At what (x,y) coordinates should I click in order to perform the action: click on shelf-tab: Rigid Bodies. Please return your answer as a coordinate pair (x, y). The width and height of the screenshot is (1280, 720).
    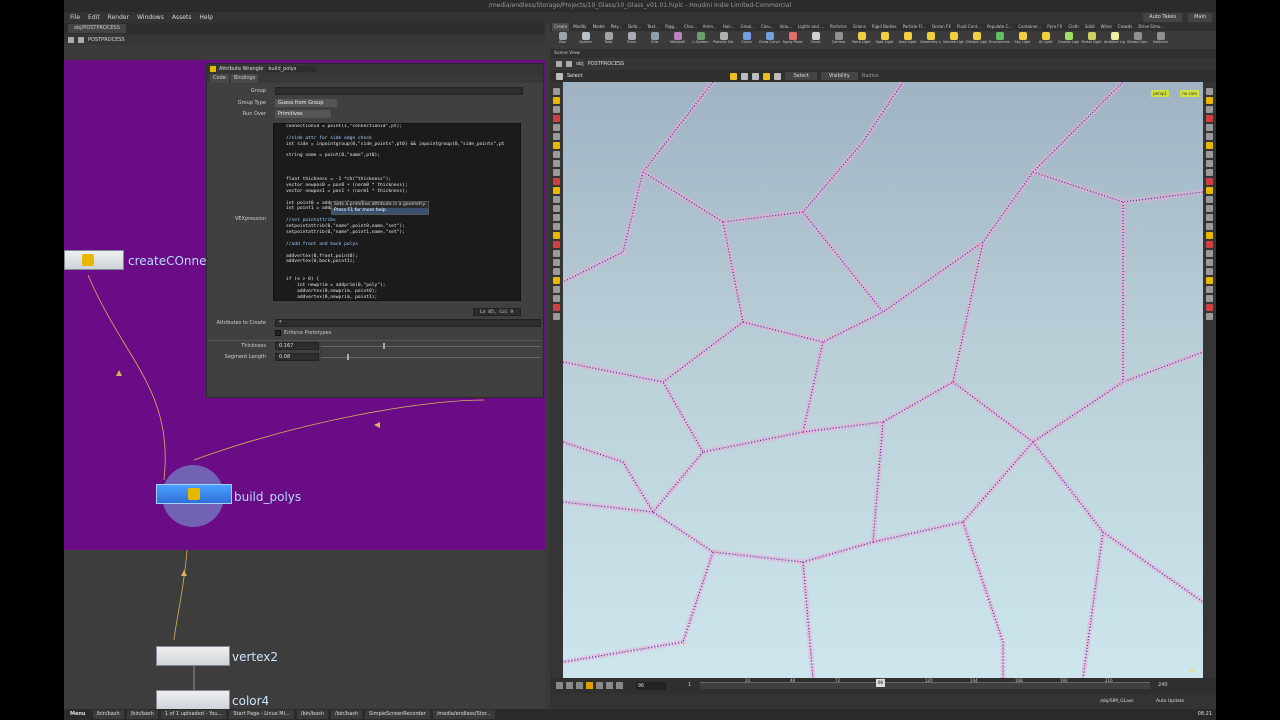
    Looking at the image, I should click on (884, 27).